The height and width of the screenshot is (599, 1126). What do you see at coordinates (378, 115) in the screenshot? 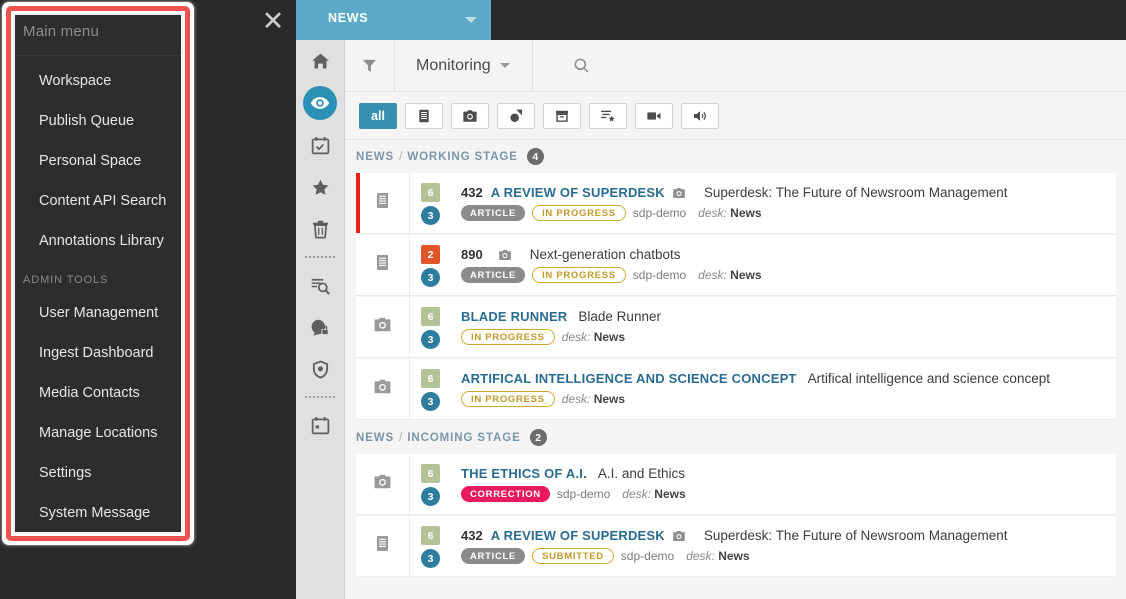
I see `filter-all-chip: all` at bounding box center [378, 115].